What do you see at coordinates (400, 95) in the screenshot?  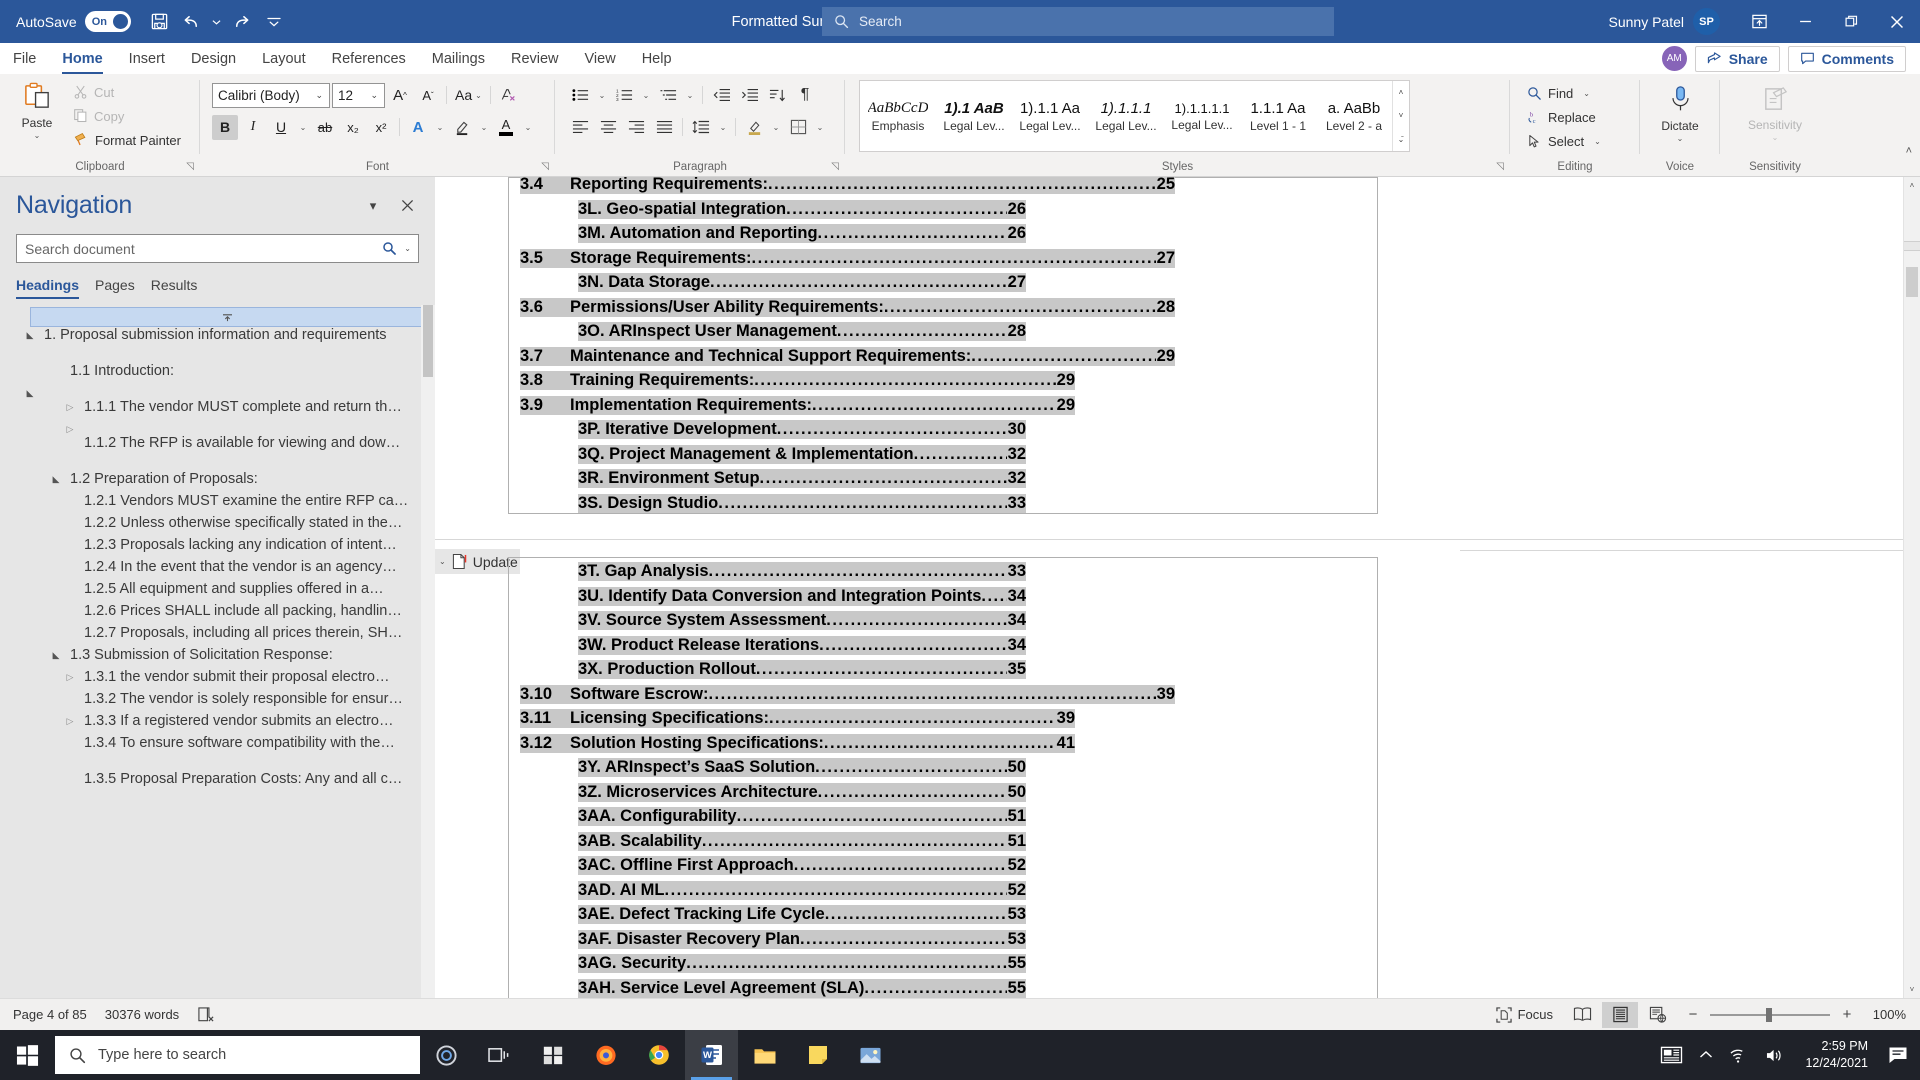 I see `grow-font-button: A ^` at bounding box center [400, 95].